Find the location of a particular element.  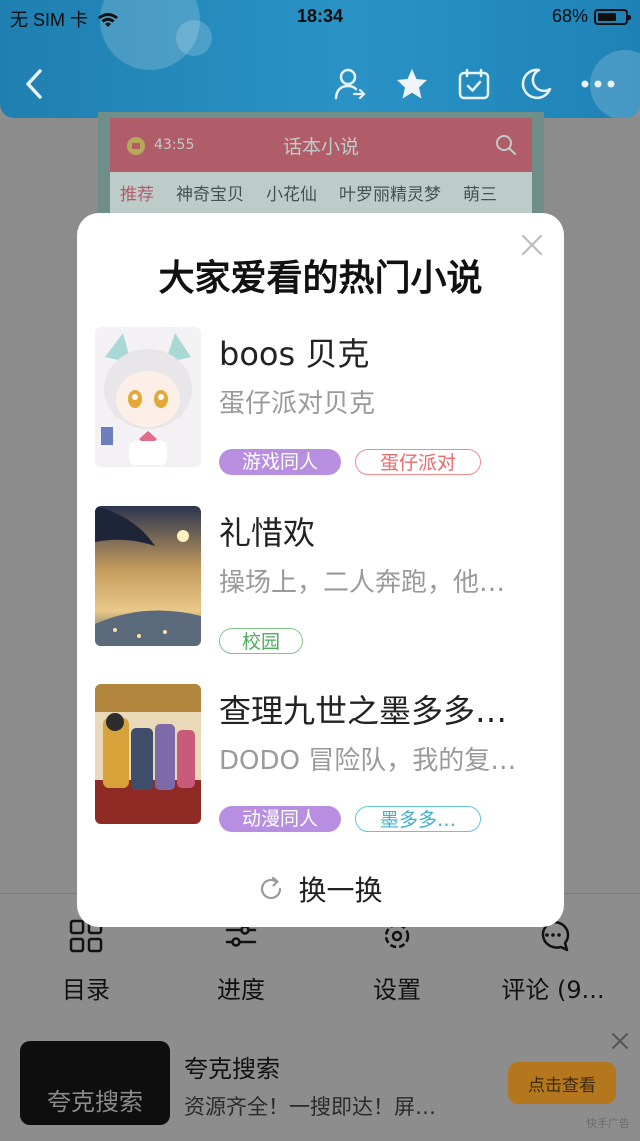

book-item: 礼惜欢 操场上，二人奔跑，他… 校园 is located at coordinates (325, 580).